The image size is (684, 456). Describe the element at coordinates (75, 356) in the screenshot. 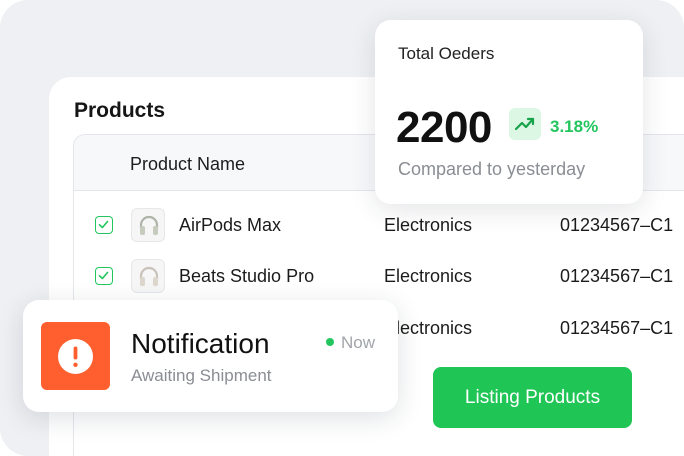

I see `alert-icon` at that location.